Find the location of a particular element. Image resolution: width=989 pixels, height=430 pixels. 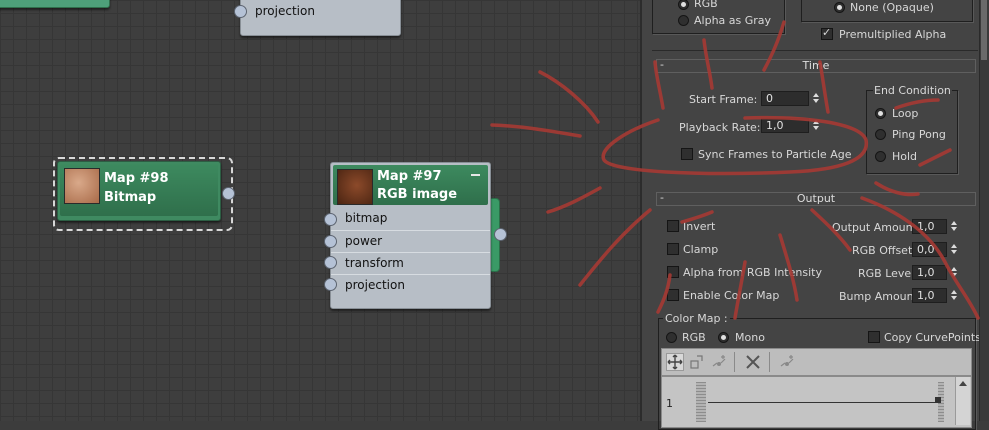

rollout-title: Time is located at coordinates (816, 65).